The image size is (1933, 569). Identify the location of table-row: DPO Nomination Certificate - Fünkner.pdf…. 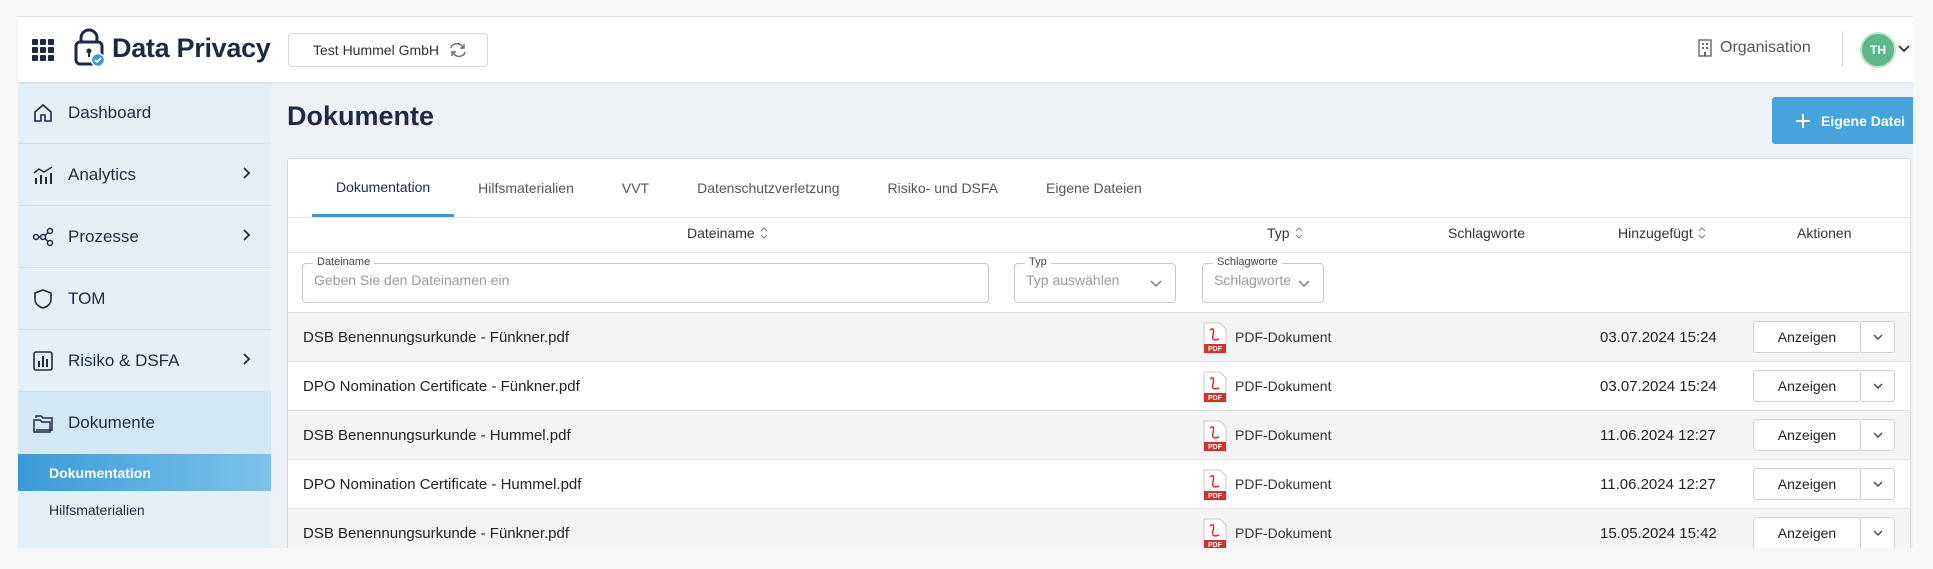
(1099, 386).